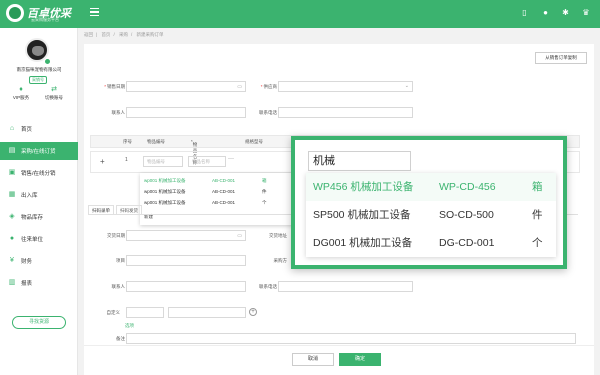 This screenshot has width=600, height=375. I want to click on company-name: 南京猫咪宠物有限公司, so click(39, 69).